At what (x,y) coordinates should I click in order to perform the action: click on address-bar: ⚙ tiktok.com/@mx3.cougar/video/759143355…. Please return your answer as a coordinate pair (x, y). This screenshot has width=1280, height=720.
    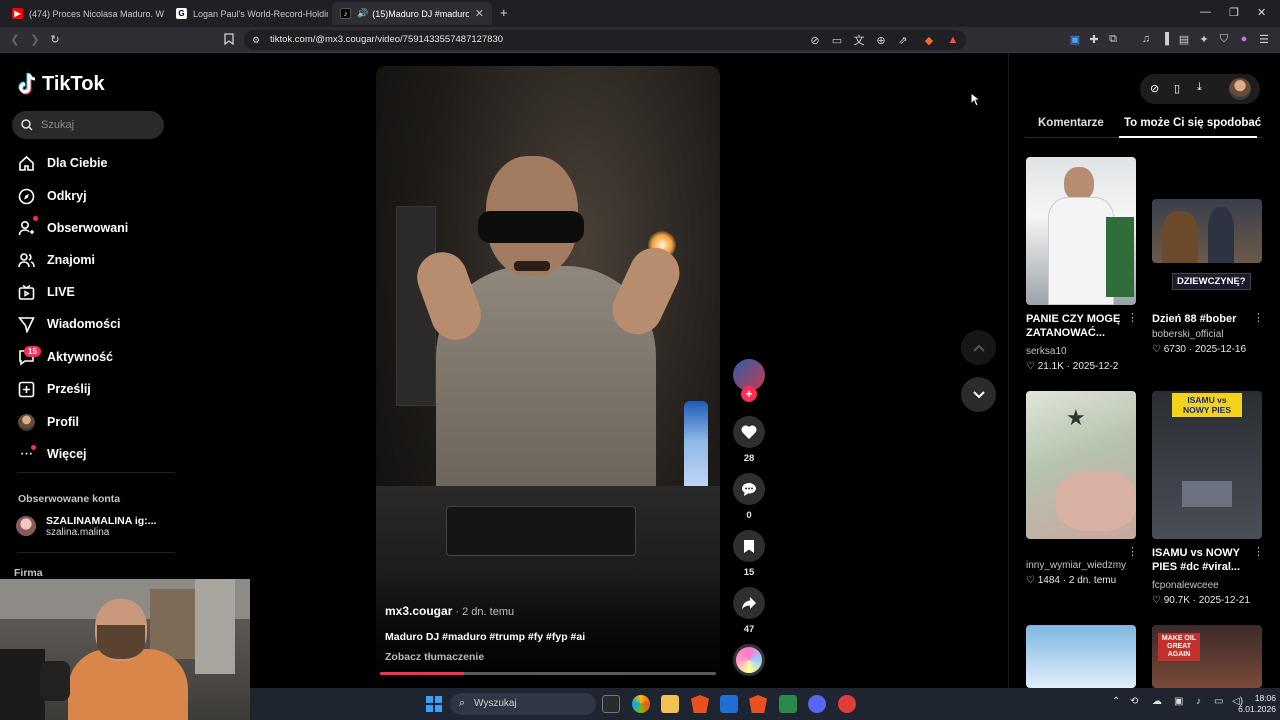
    Looking at the image, I should click on (605, 40).